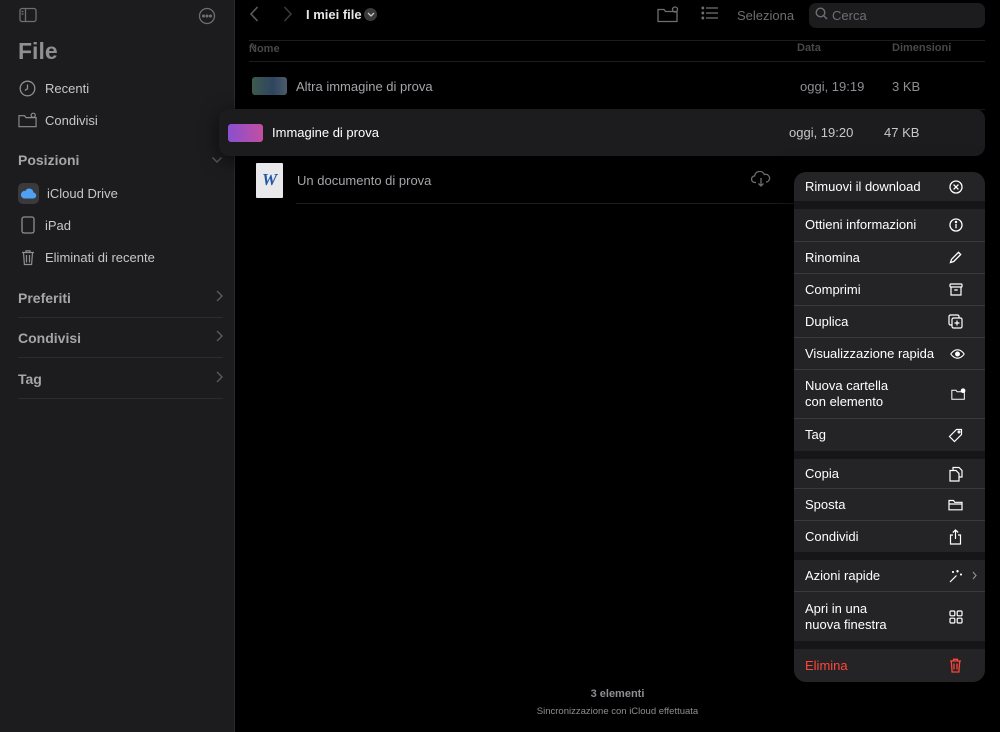 This screenshot has width=1000, height=732. What do you see at coordinates (765, 15) in the screenshot?
I see `select-button: Seleziona` at bounding box center [765, 15].